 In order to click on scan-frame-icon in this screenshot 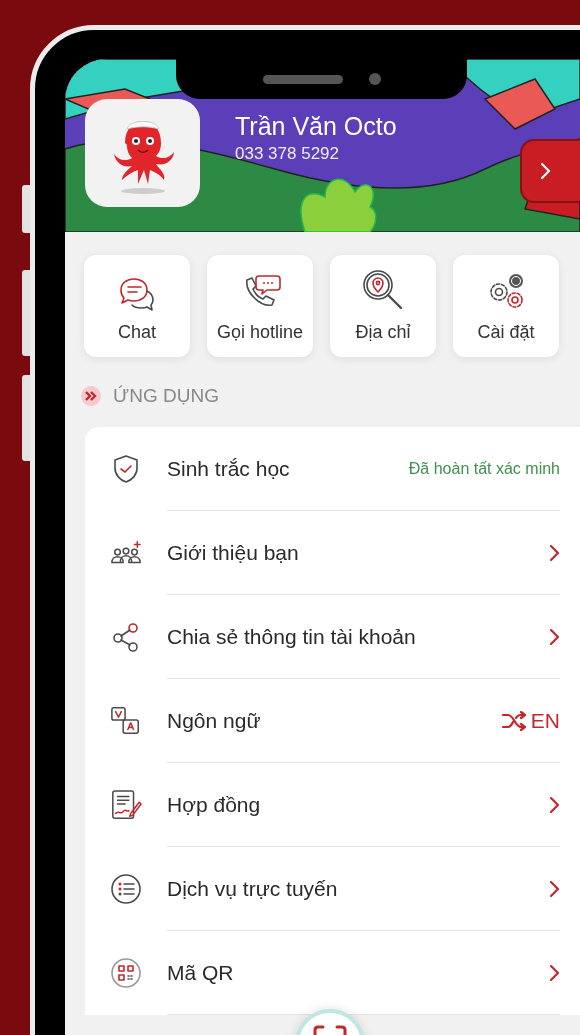, I will do `click(330, 1030)`.